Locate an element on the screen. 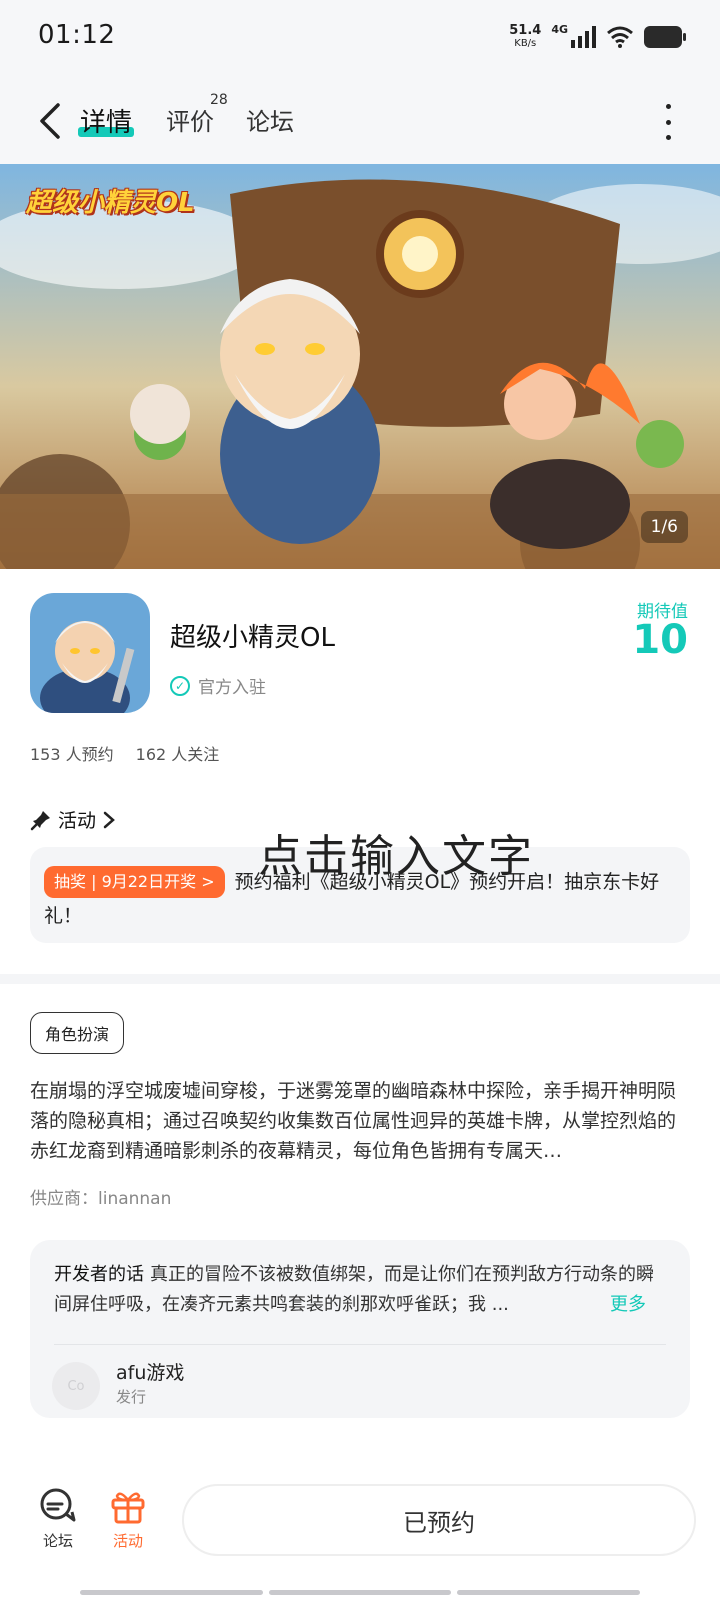 The width and height of the screenshot is (720, 1600). bottom-action-bar: 论坛 活动 已预约 is located at coordinates (360, 1533).